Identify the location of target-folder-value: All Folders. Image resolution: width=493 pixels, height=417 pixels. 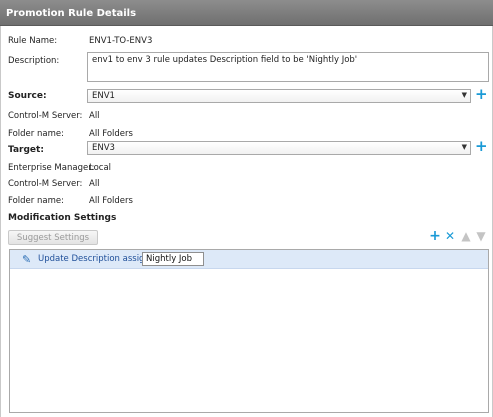
(111, 201).